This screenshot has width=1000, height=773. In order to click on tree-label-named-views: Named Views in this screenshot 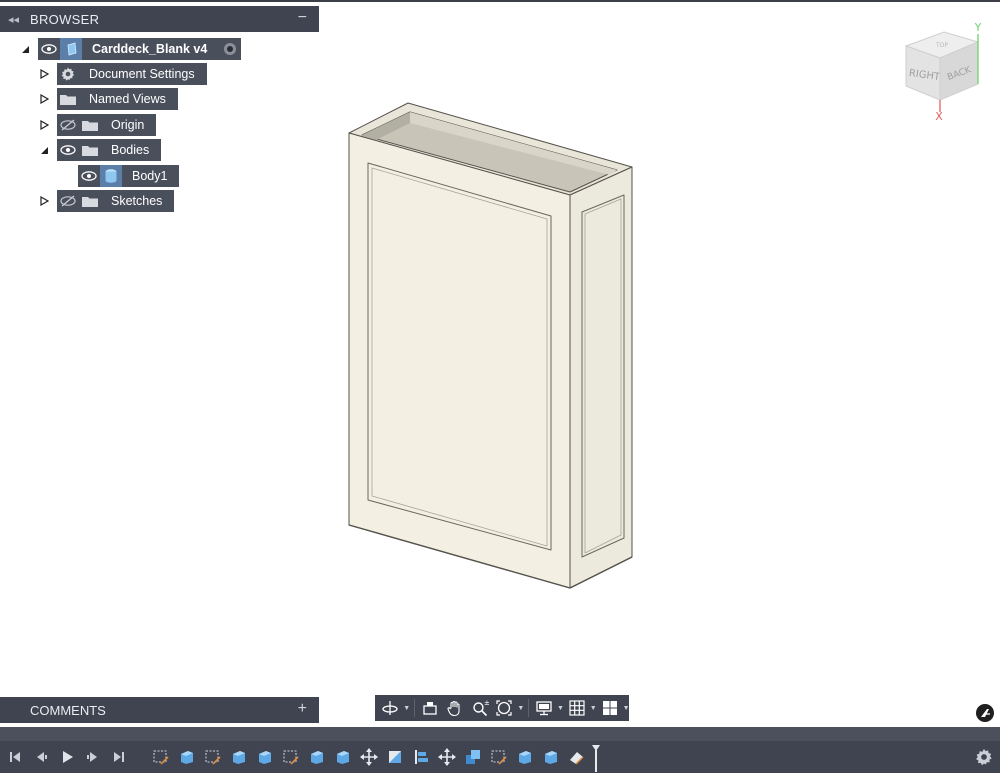, I will do `click(127, 99)`.